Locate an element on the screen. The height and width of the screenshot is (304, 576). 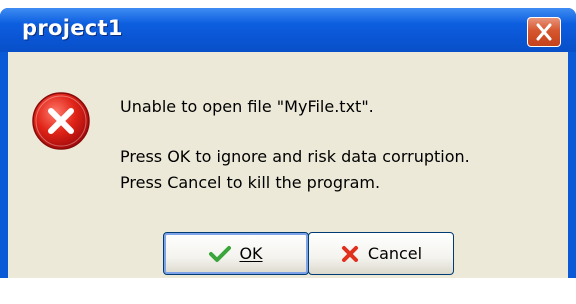
cancel-button: Cancel is located at coordinates (381, 253).